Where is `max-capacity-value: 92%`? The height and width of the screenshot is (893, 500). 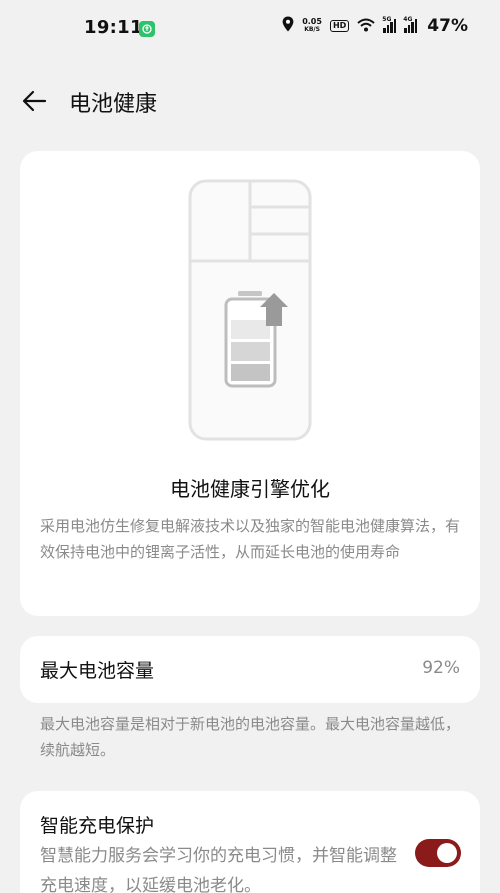 max-capacity-value: 92% is located at coordinates (441, 668).